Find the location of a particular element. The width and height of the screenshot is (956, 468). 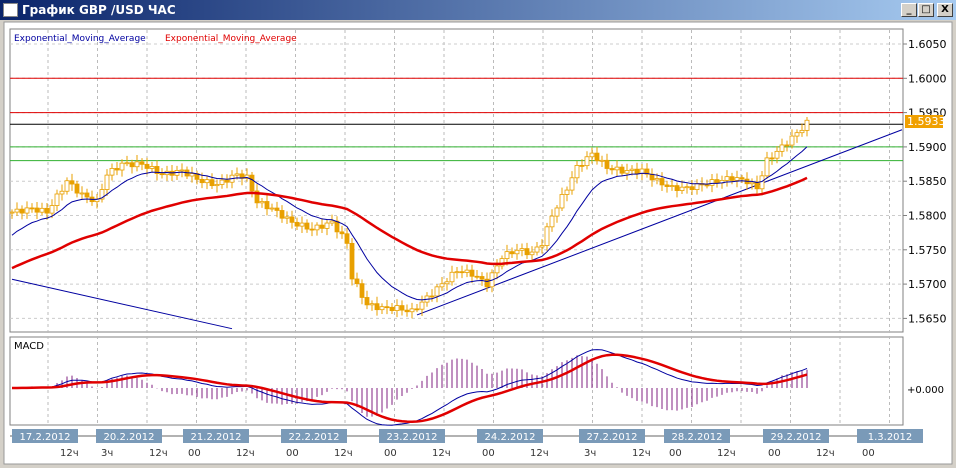

date-label: 23.2.2012 is located at coordinates (412, 437).